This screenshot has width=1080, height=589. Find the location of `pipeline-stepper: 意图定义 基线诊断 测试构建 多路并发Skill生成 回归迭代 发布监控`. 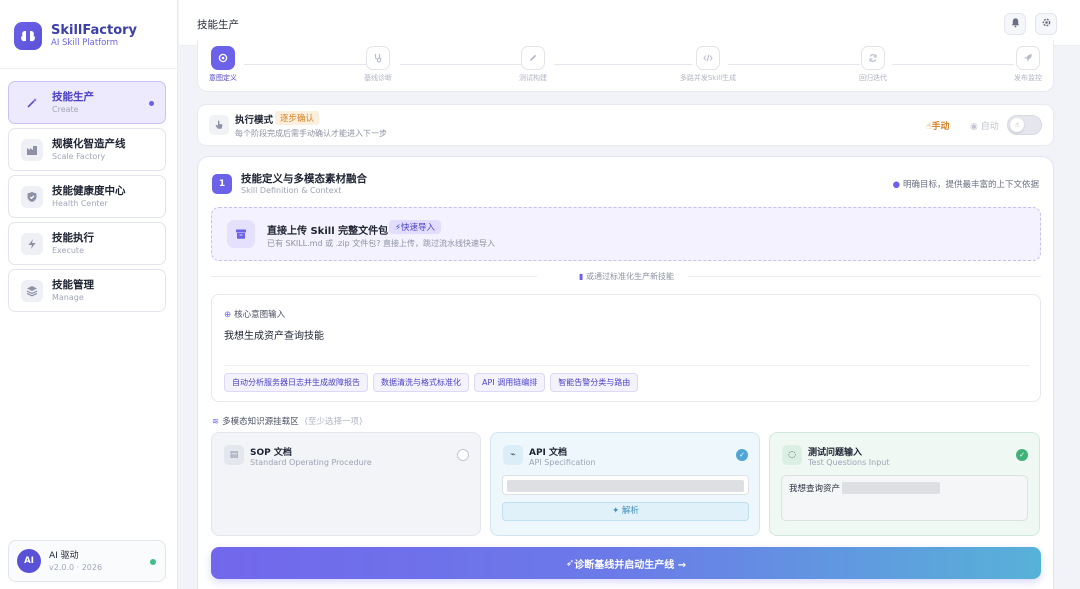

pipeline-stepper: 意图定义 基线诊断 测试构建 多路并发Skill生成 回归迭代 发布监控 is located at coordinates (625, 66).